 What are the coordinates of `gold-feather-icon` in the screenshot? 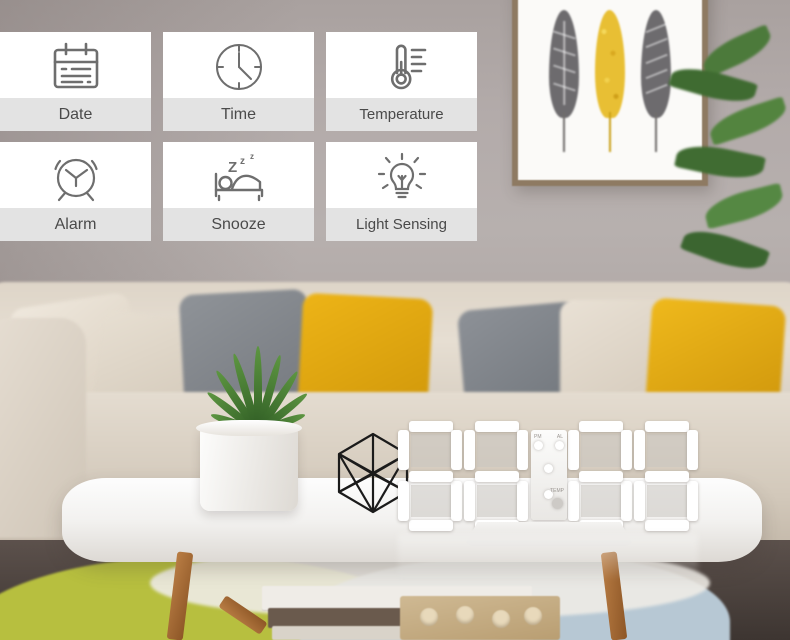 It's located at (610, 81).